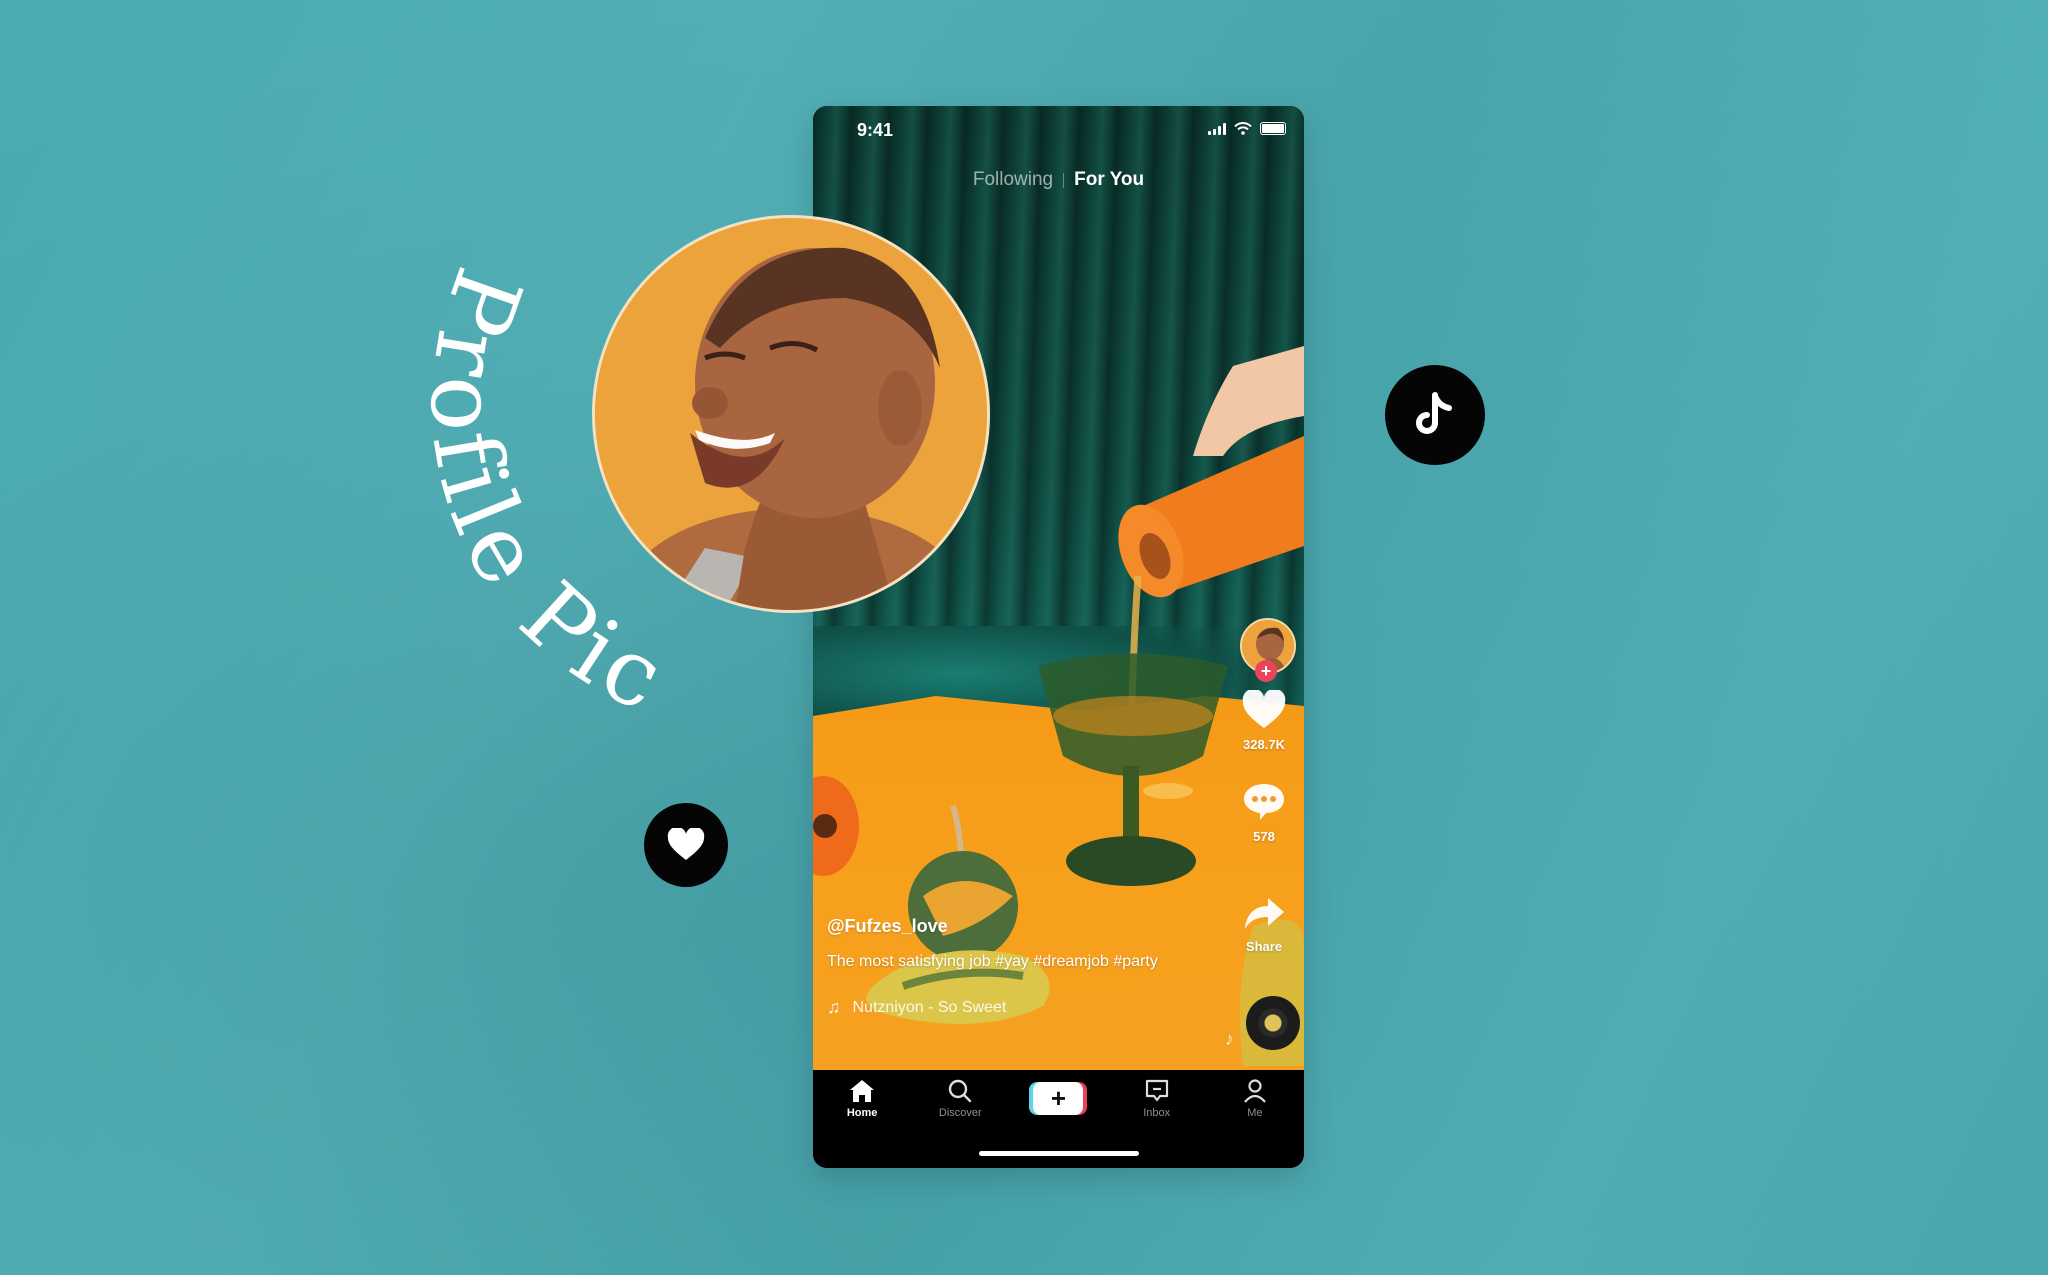  Describe the element at coordinates (1264, 946) in the screenshot. I see `share-label: Share` at that location.